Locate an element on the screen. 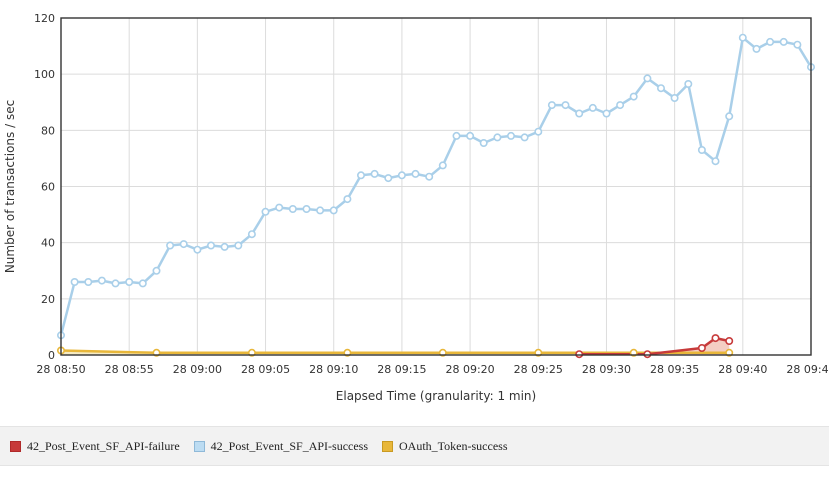 This screenshot has width=829, height=481. line-oauth-token-success is located at coordinates (395, 352).